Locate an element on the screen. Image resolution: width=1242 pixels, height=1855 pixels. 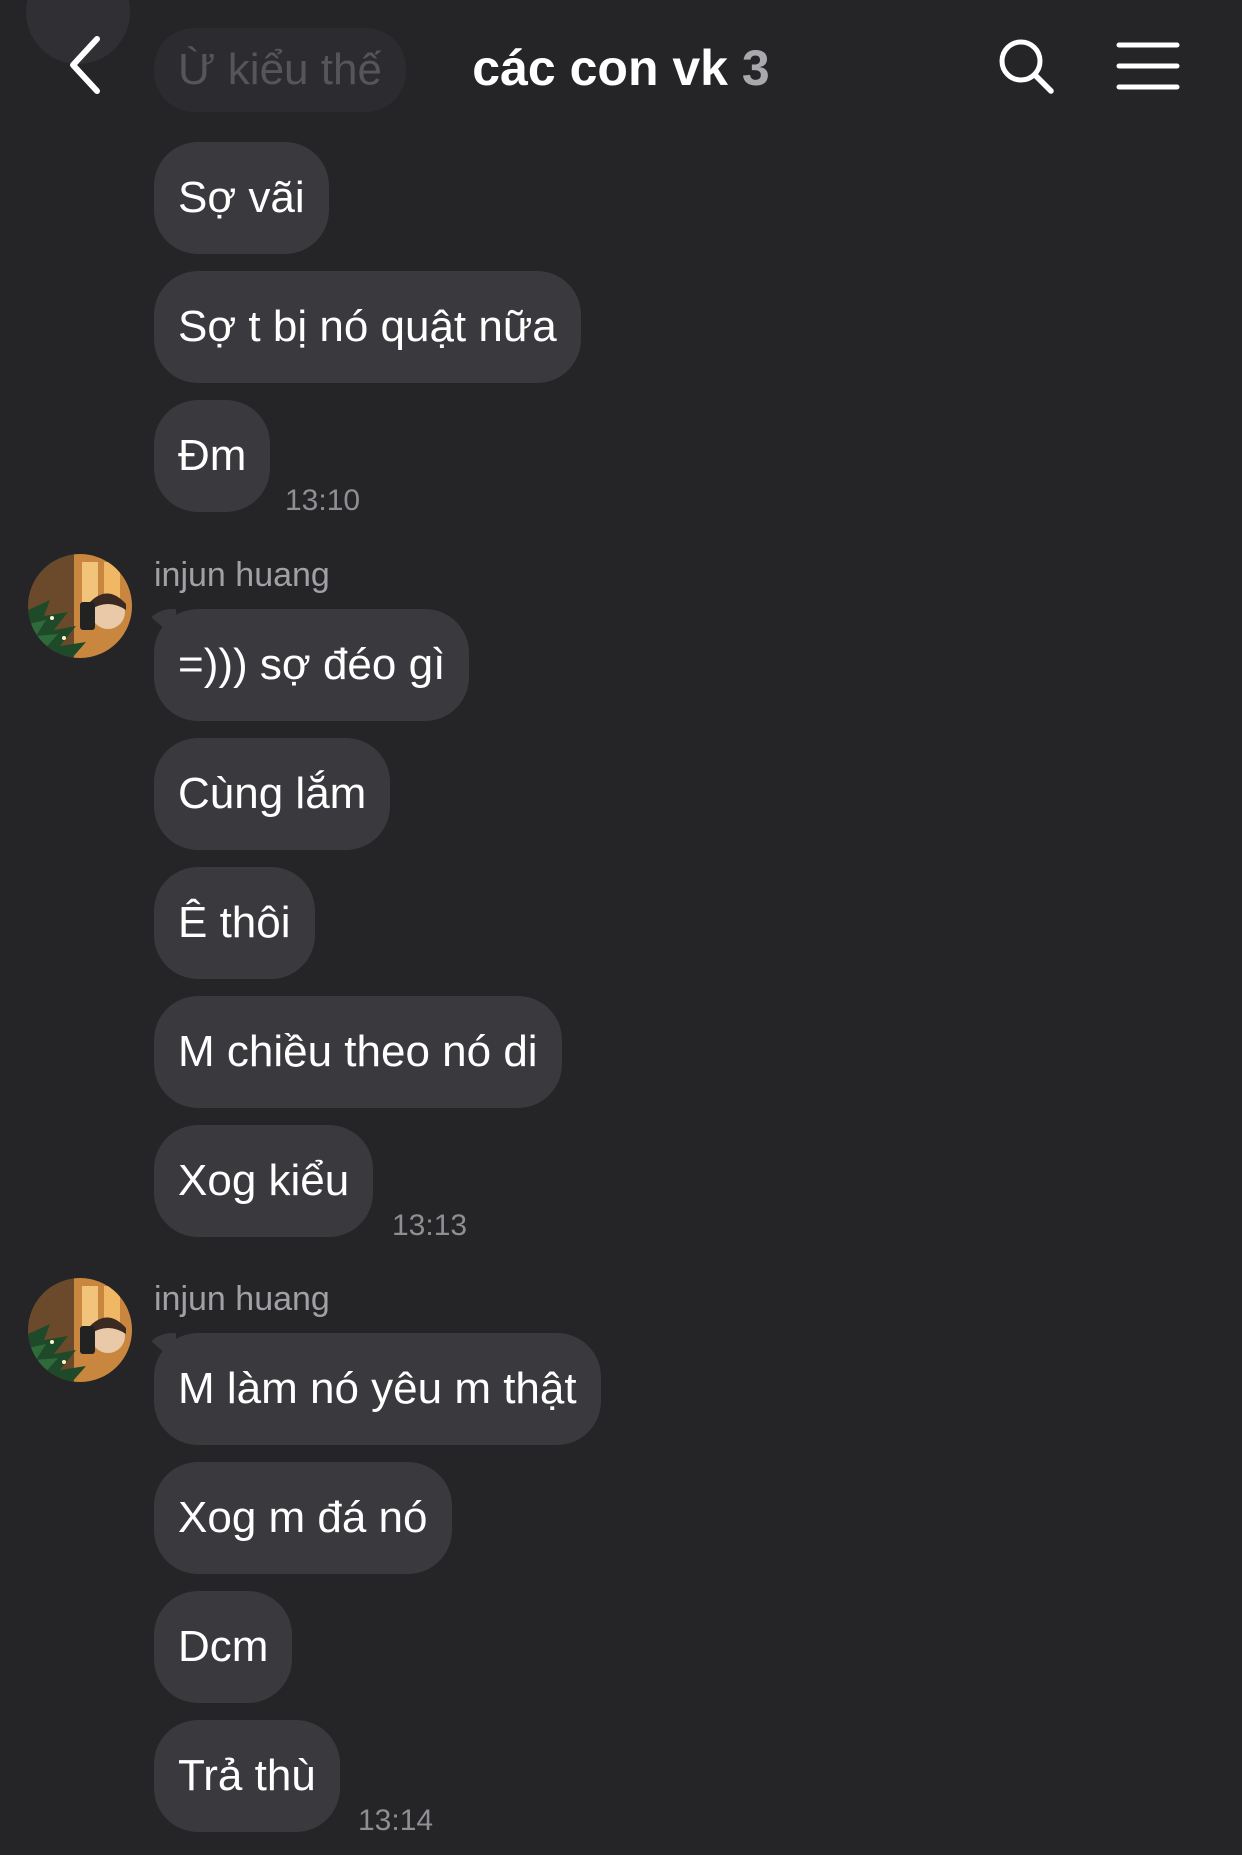
message-bubble: Ê thôi is located at coordinates (234, 923).